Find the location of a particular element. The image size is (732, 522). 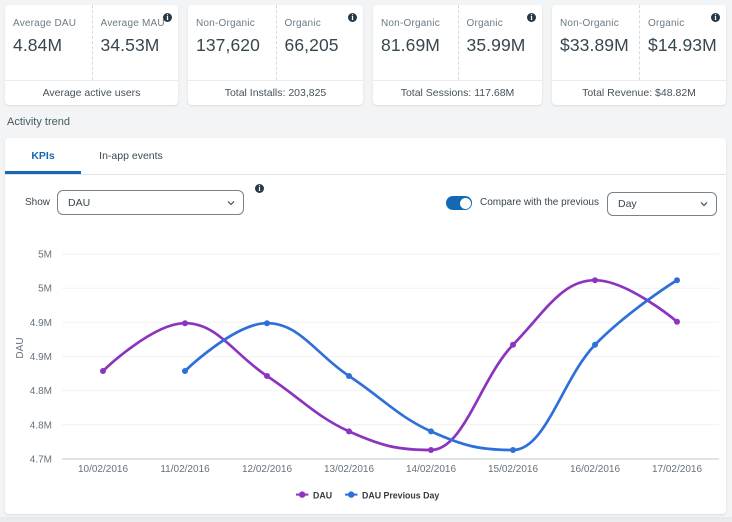

svg-text: 11/02/2016 is located at coordinates (185, 469).